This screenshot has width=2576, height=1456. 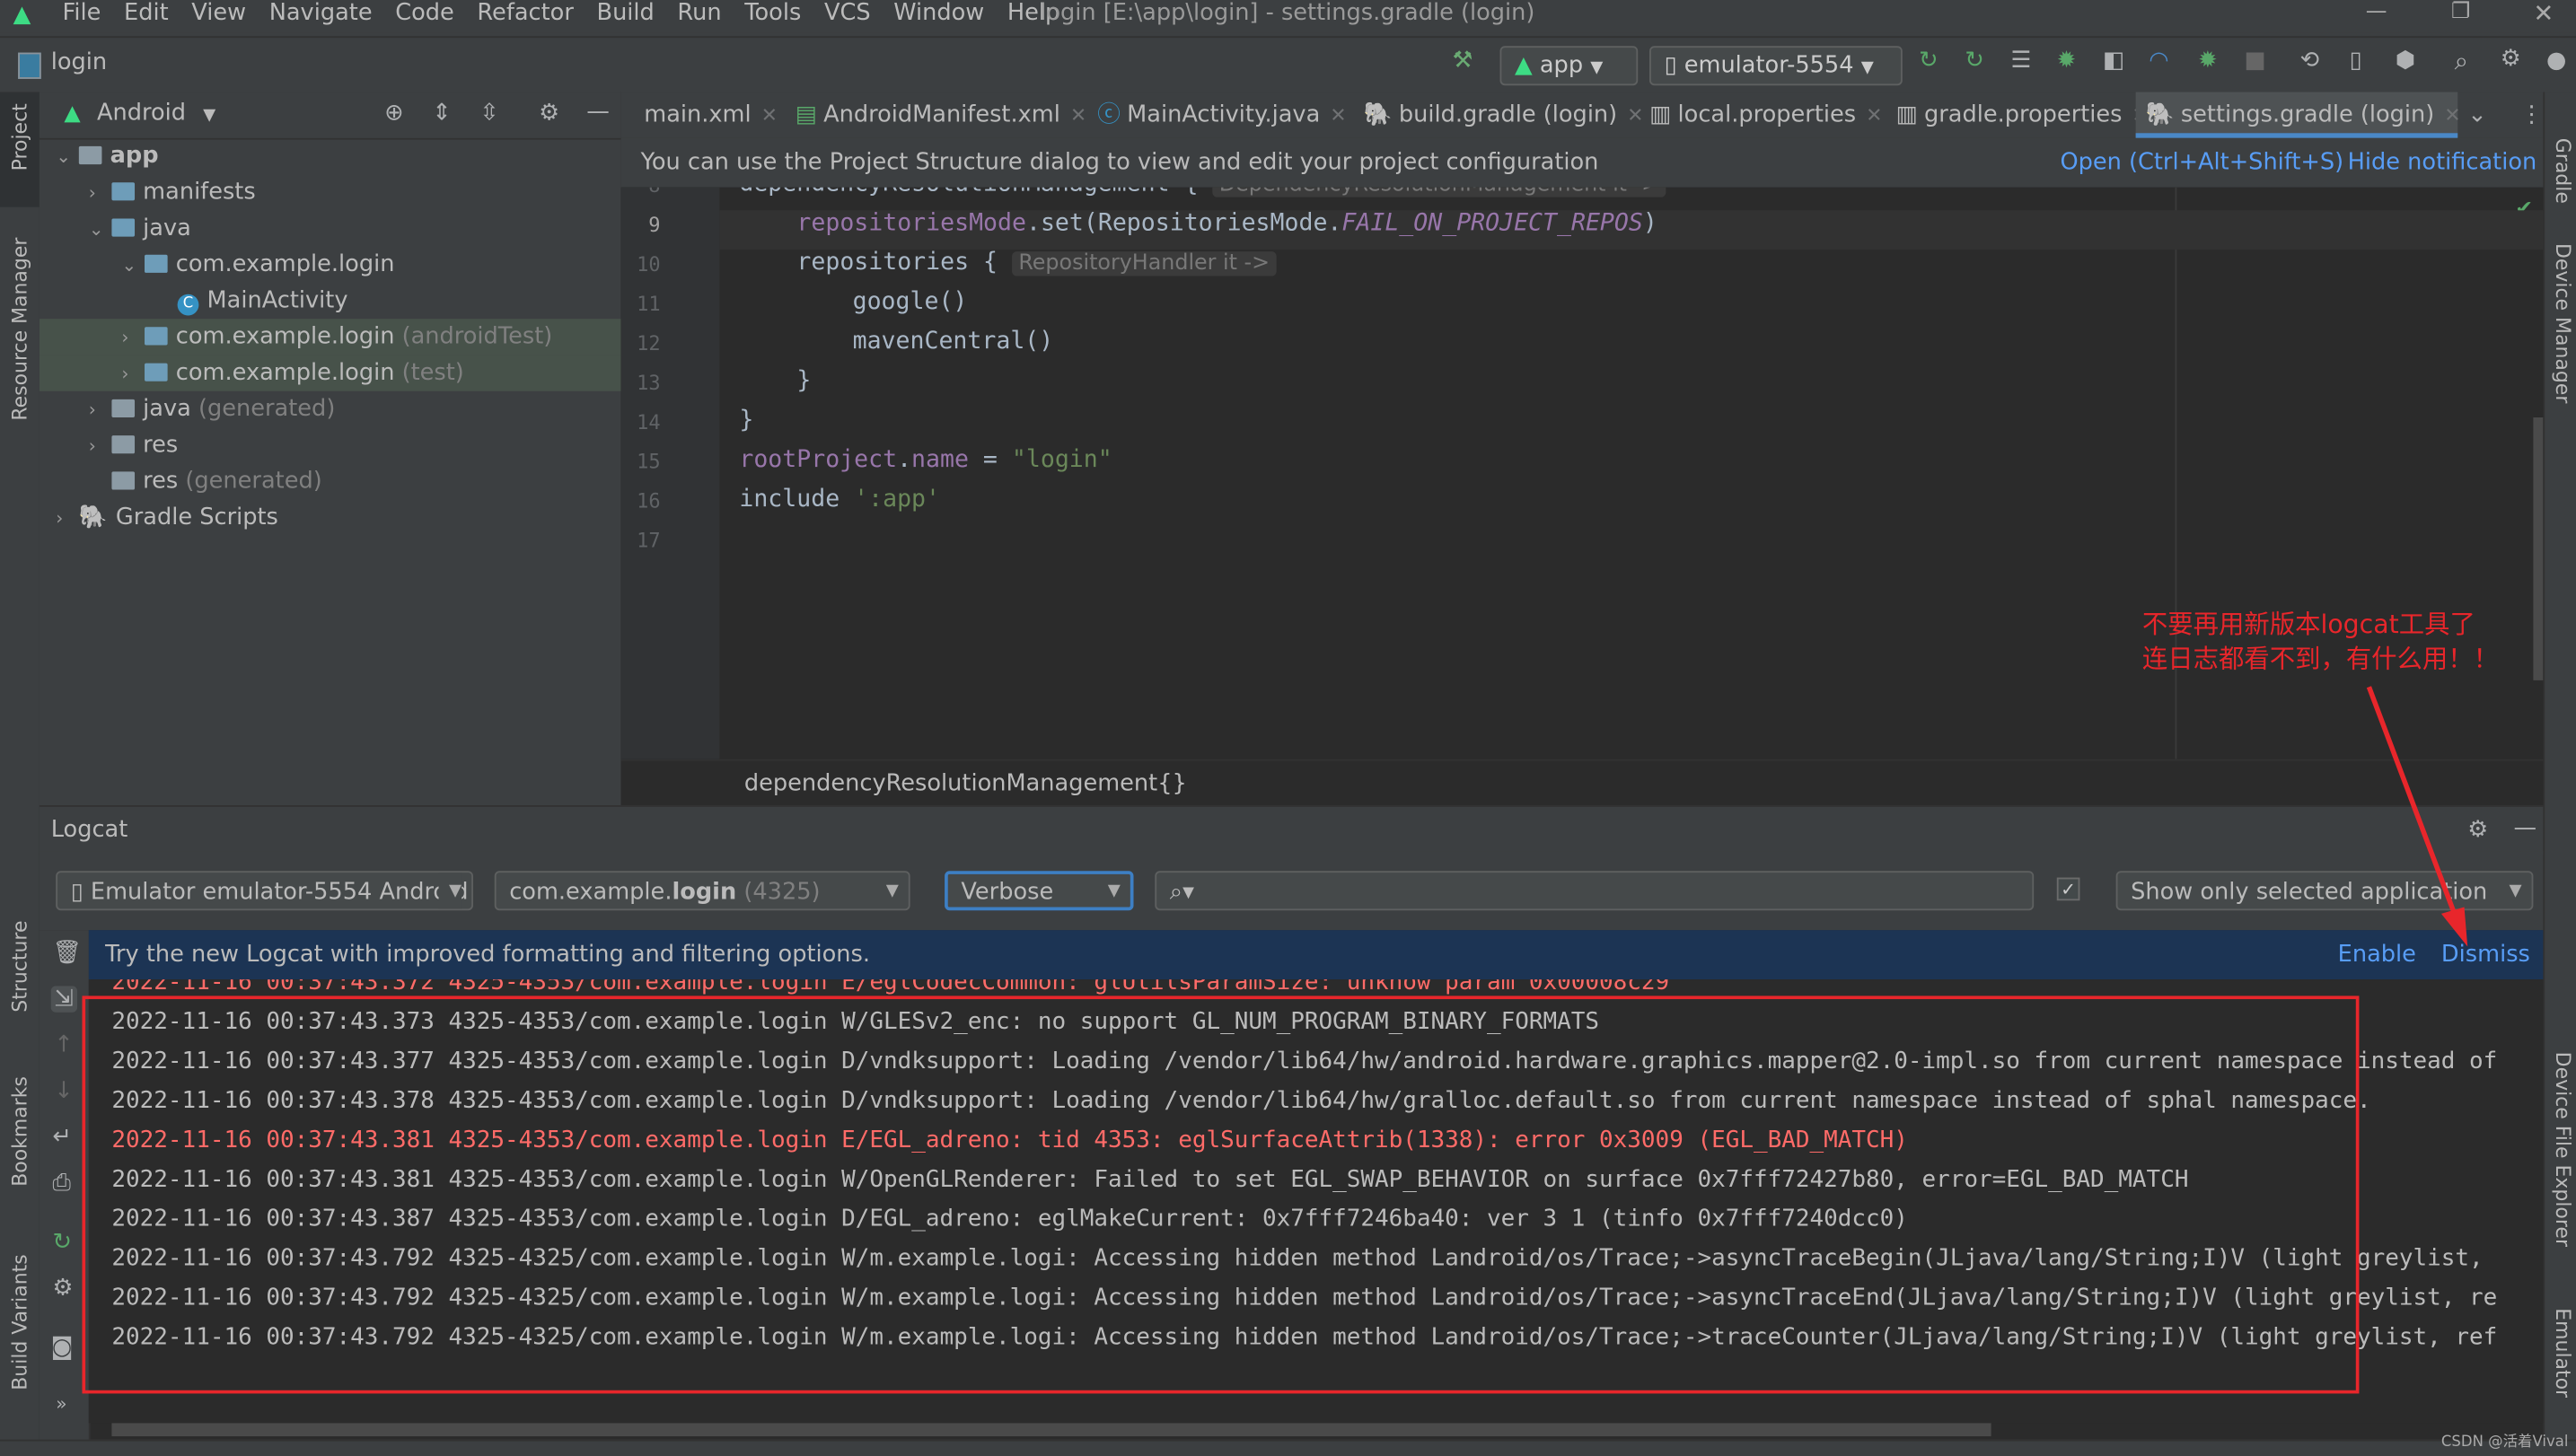 I want to click on watermark: CSDN @活着Vival, so click(x=2504, y=1443).